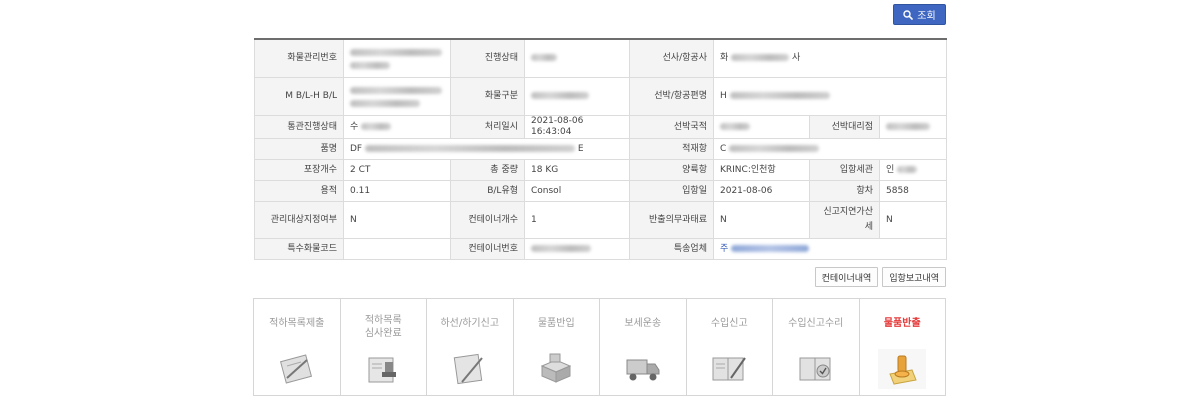  I want to click on cell-label: 포장개수, so click(299, 170).